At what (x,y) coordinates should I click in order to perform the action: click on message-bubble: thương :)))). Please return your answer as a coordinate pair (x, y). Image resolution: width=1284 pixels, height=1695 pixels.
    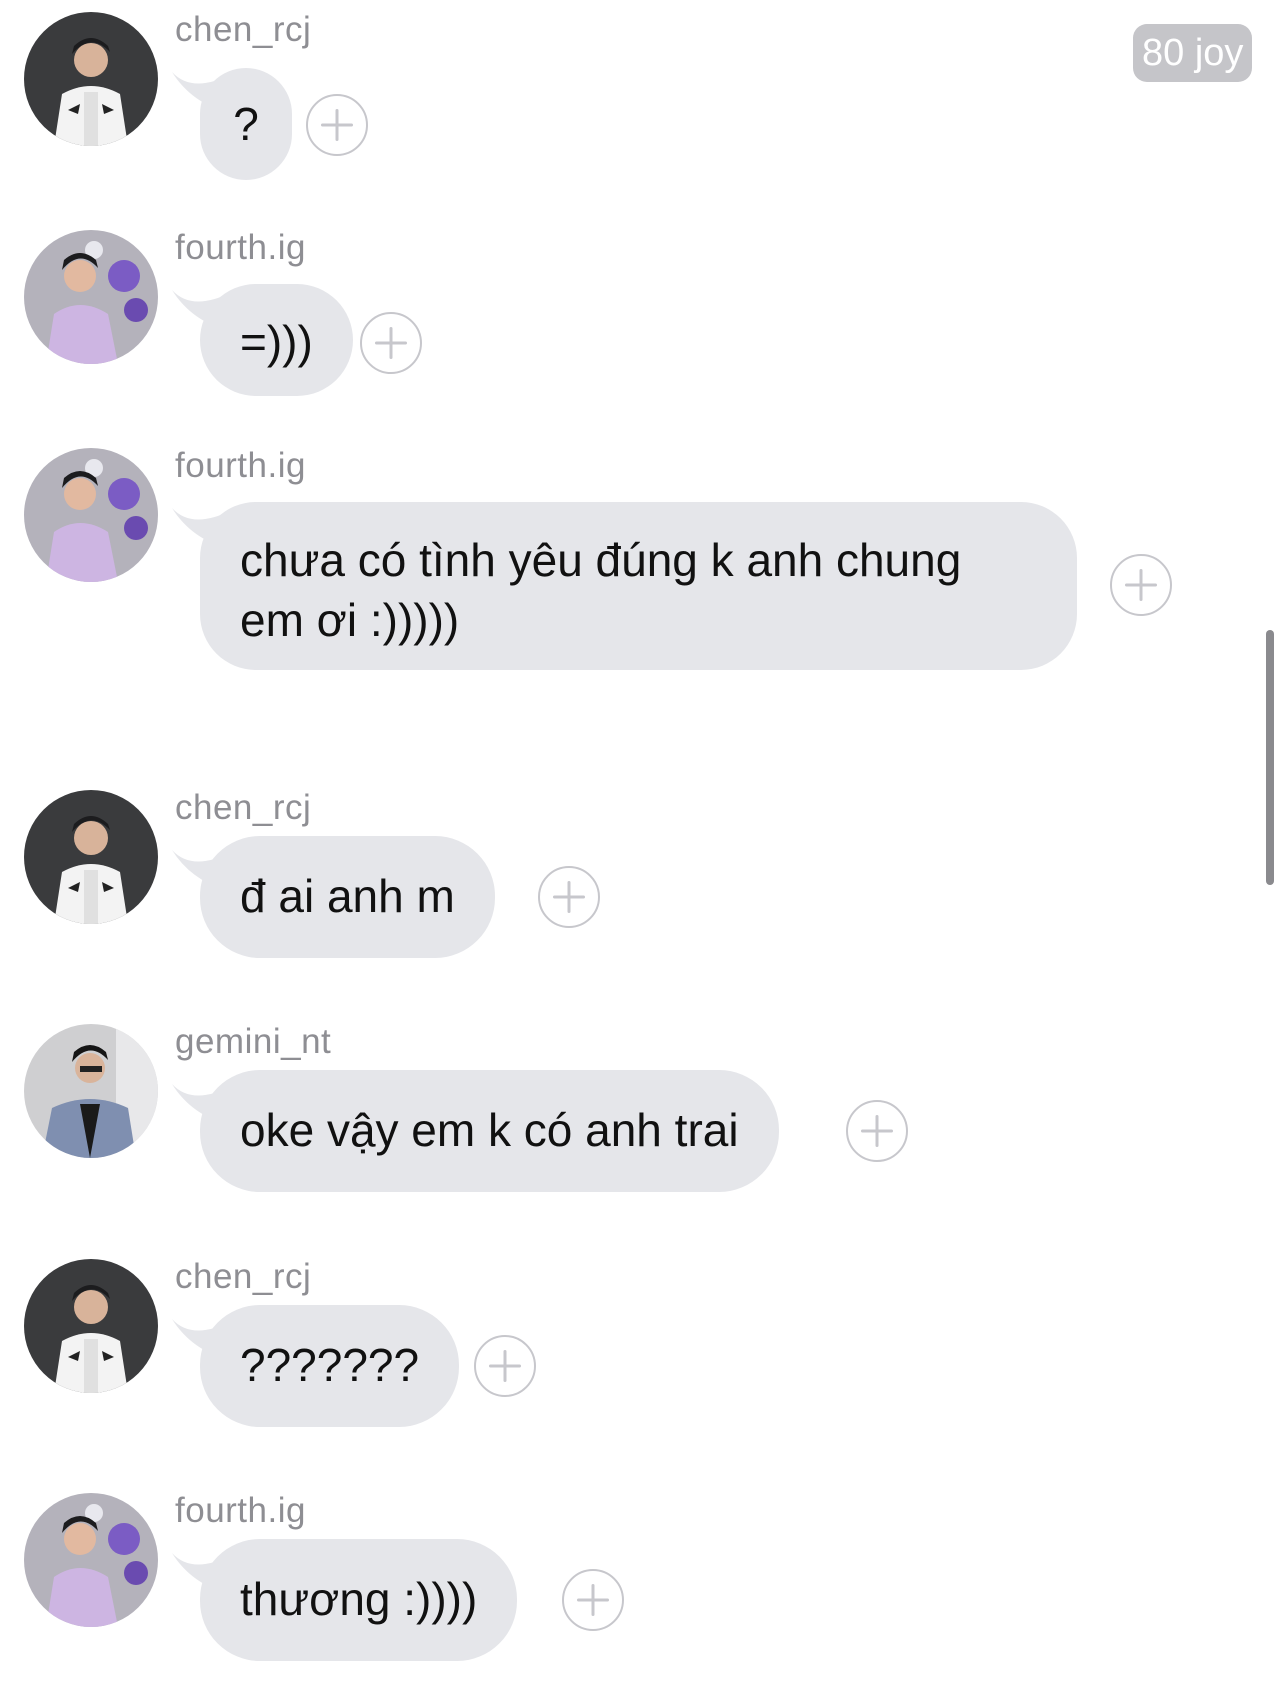
    Looking at the image, I should click on (359, 1600).